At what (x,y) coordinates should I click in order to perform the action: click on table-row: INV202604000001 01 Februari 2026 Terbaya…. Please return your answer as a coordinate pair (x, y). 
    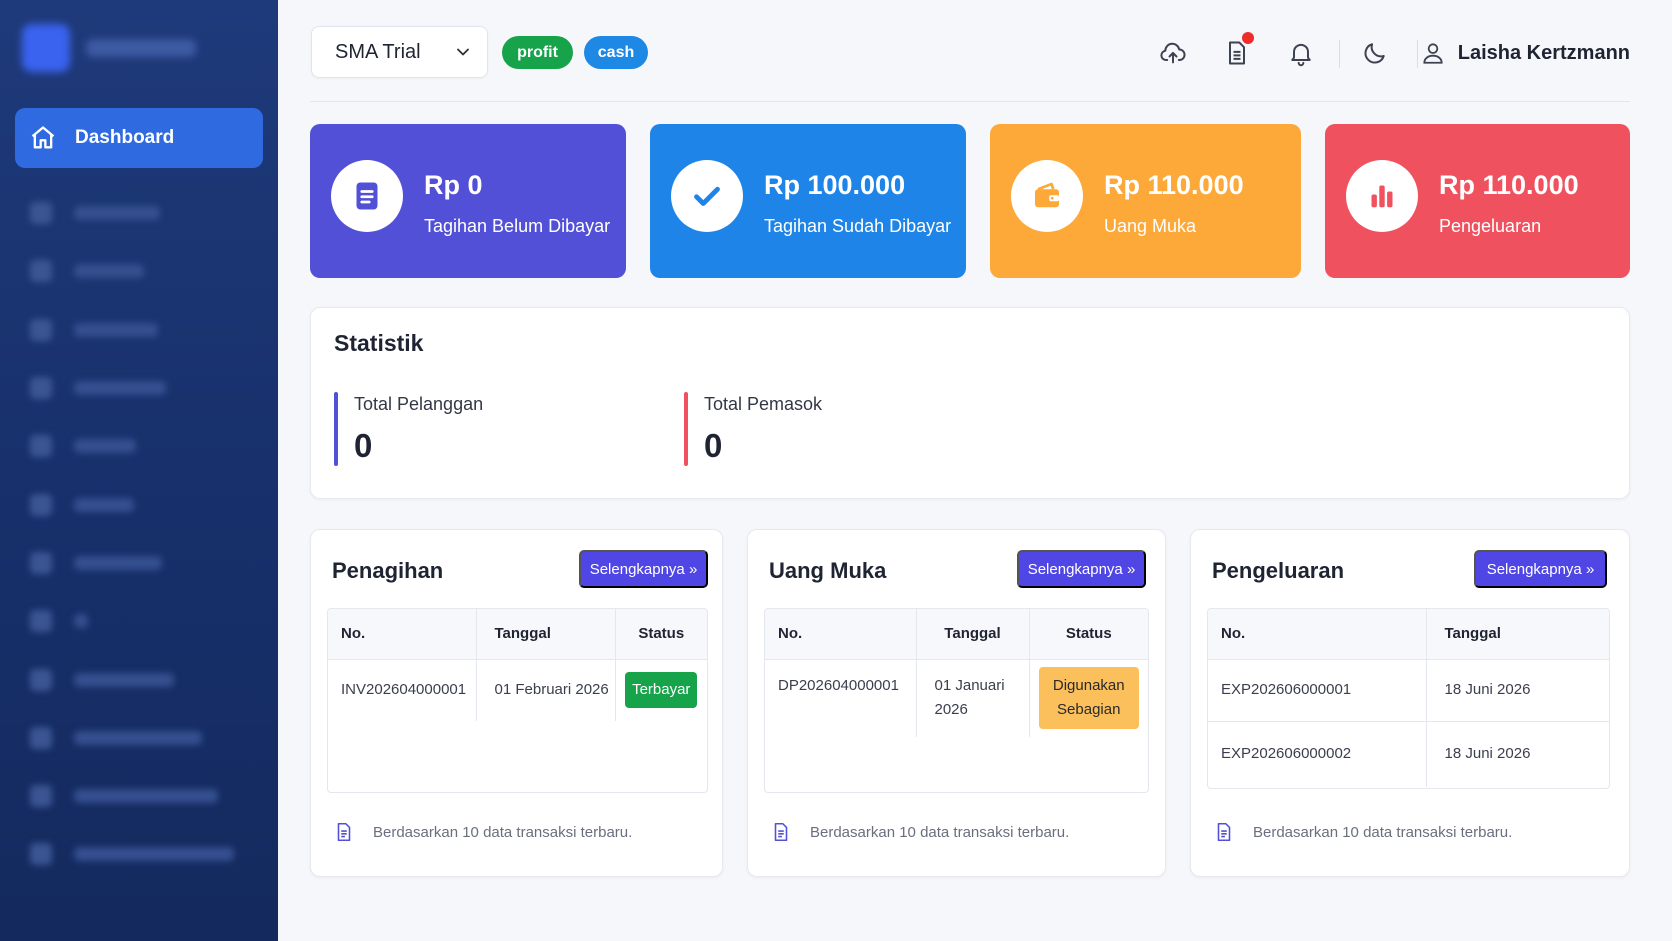
    Looking at the image, I should click on (517, 690).